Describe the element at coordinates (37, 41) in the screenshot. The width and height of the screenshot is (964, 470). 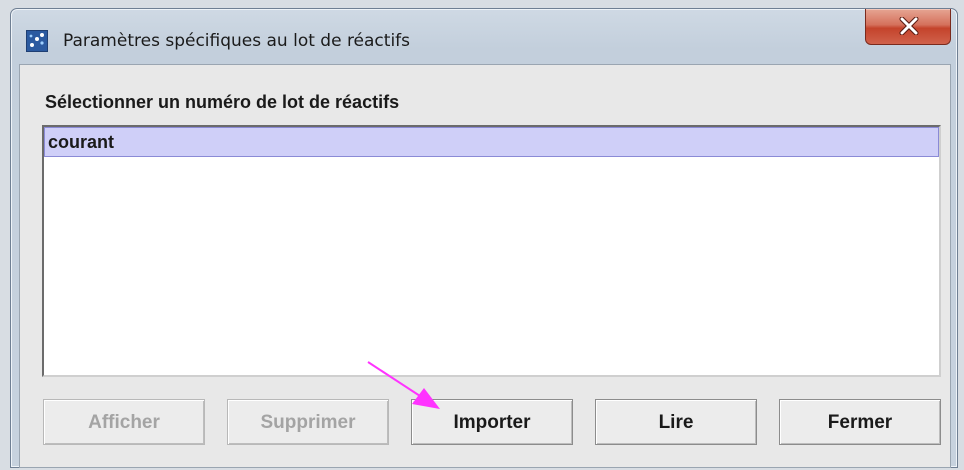
I see `app-icon` at that location.